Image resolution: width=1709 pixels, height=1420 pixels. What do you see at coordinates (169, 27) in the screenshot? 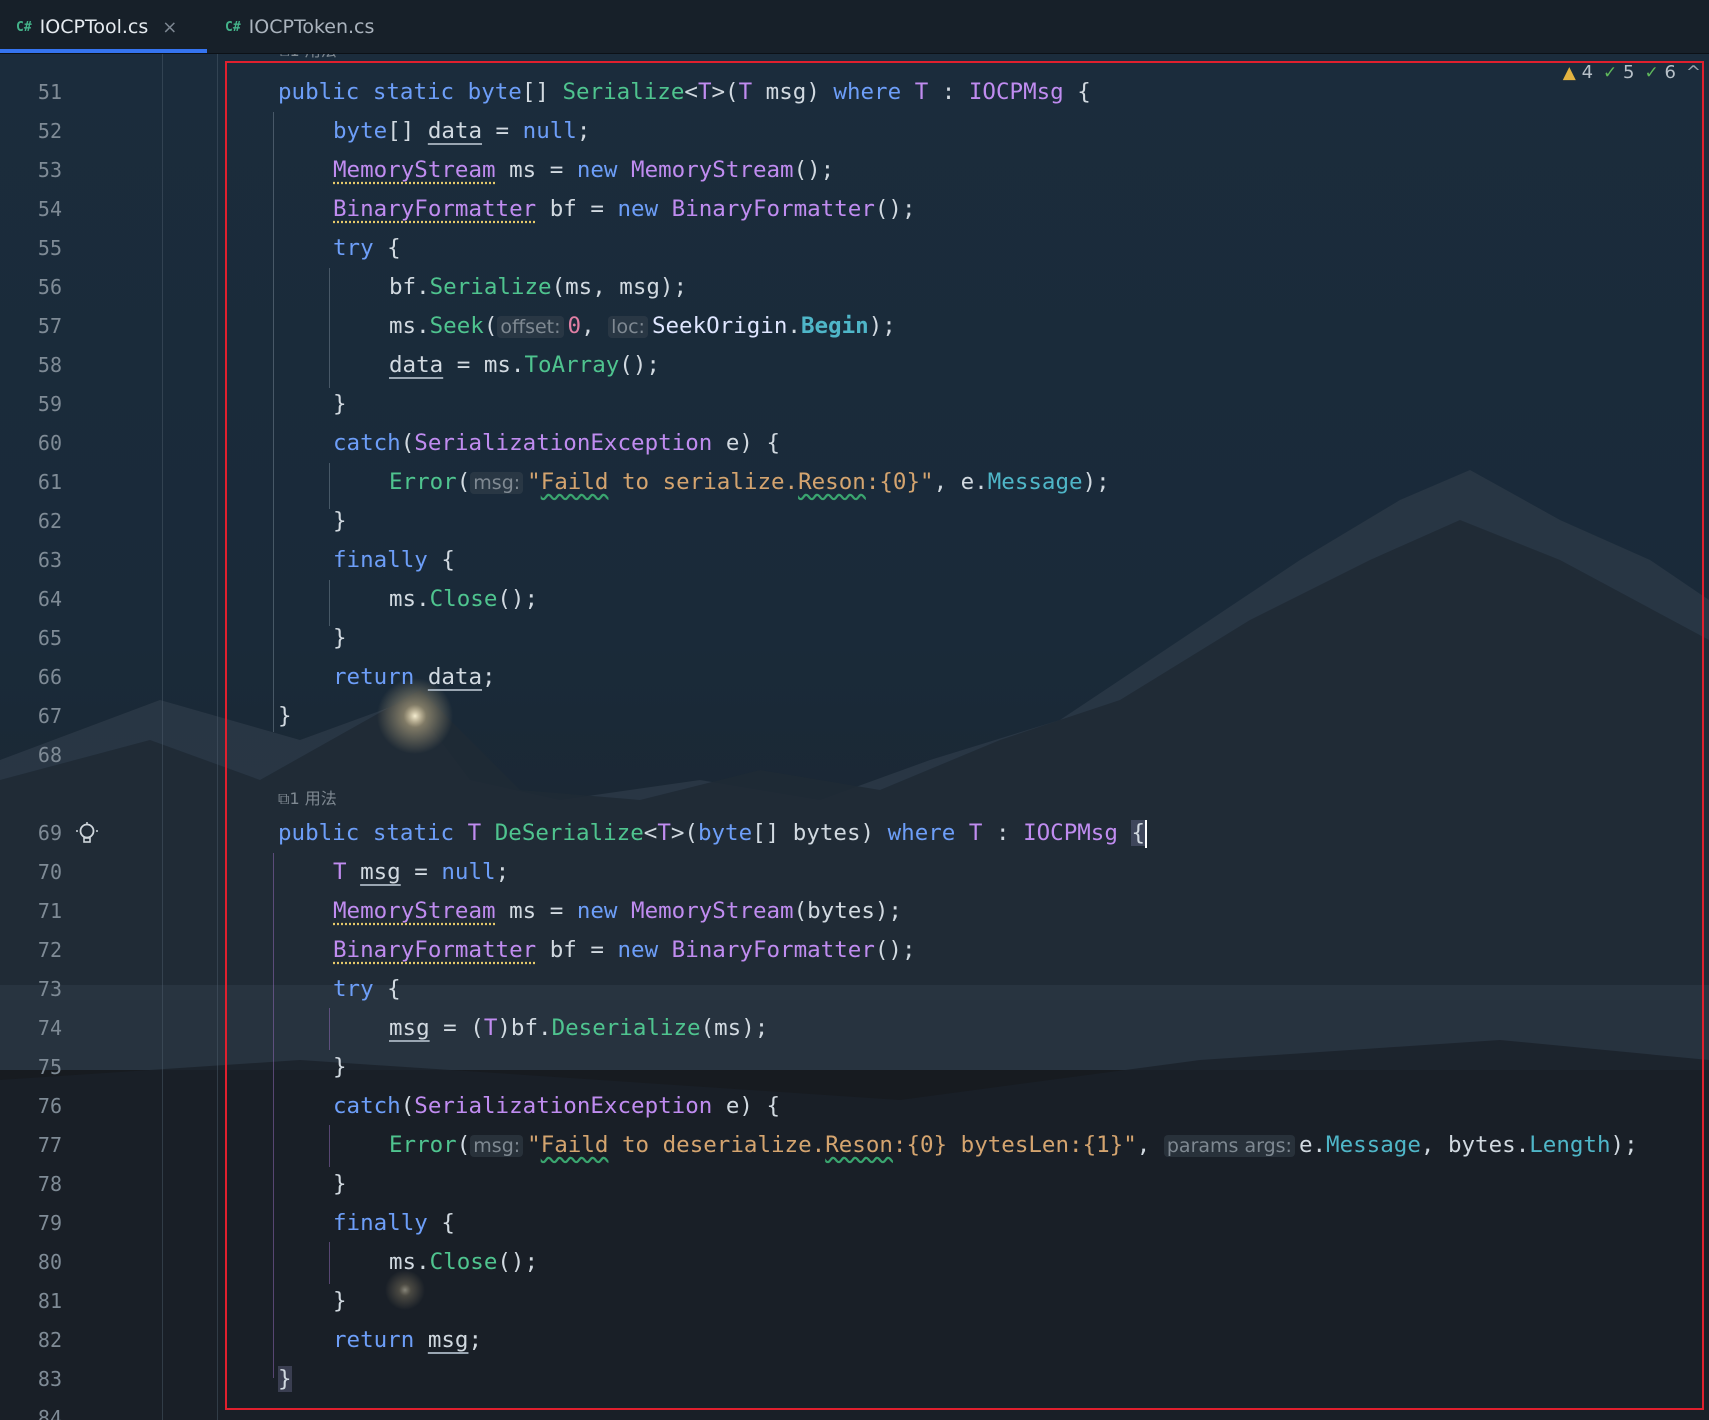
I see `close-icon: ×` at bounding box center [169, 27].